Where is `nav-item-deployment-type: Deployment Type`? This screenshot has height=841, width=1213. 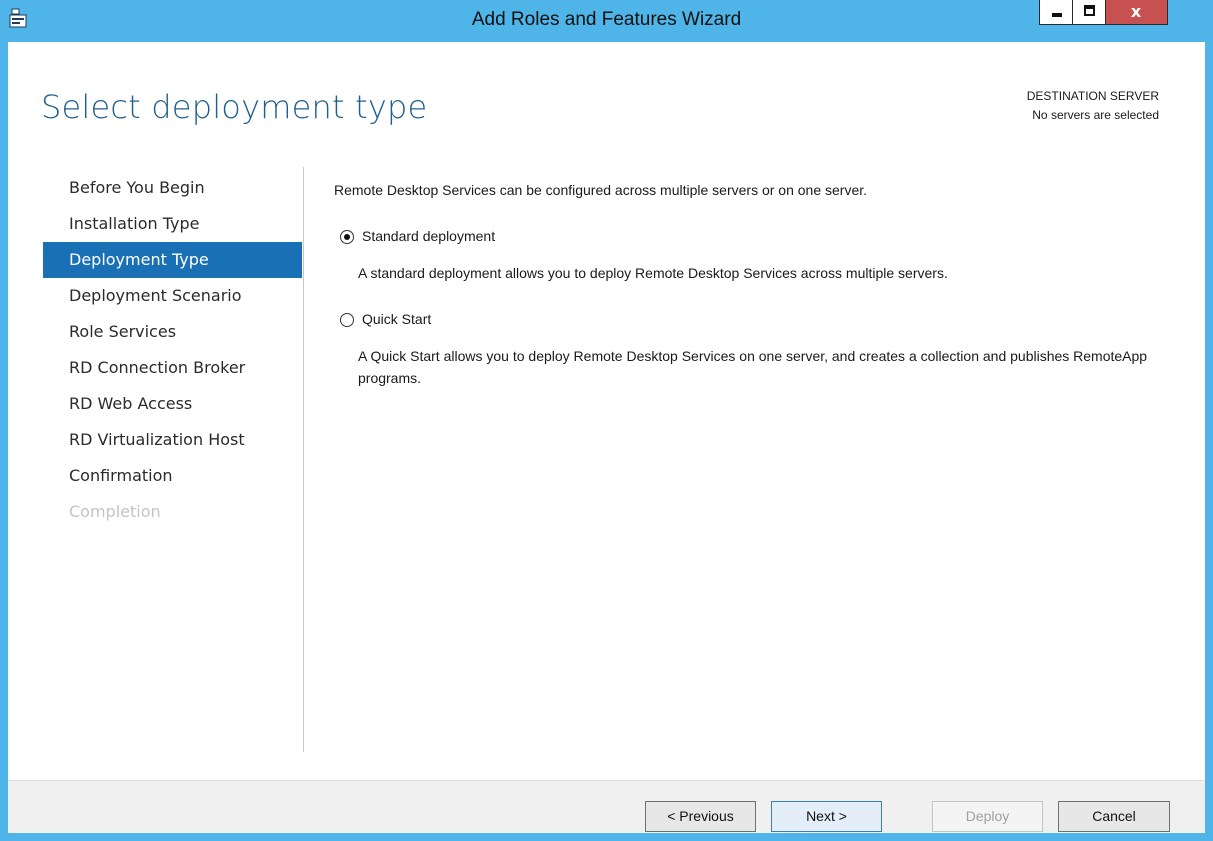
nav-item-deployment-type: Deployment Type is located at coordinates (172, 260).